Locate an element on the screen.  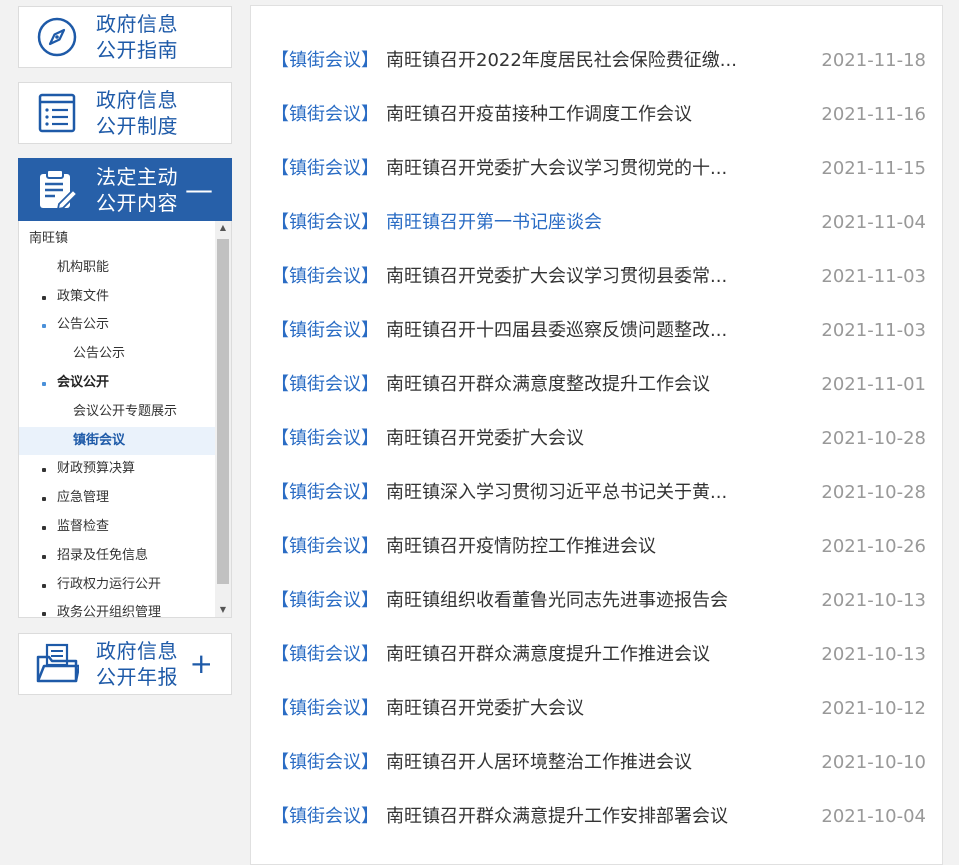
news-item: 【镇街会议】 南旺镇召开群众满意提升工作安排部署会议 2021-10-04 is located at coordinates (596, 817).